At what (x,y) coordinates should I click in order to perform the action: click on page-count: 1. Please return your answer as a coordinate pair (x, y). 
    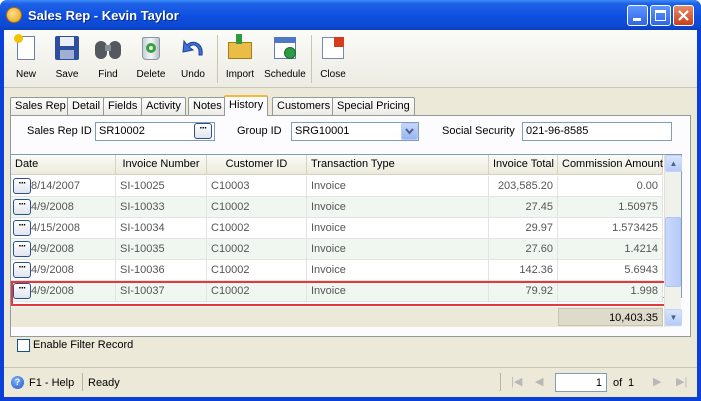
    Looking at the image, I should click on (631, 383).